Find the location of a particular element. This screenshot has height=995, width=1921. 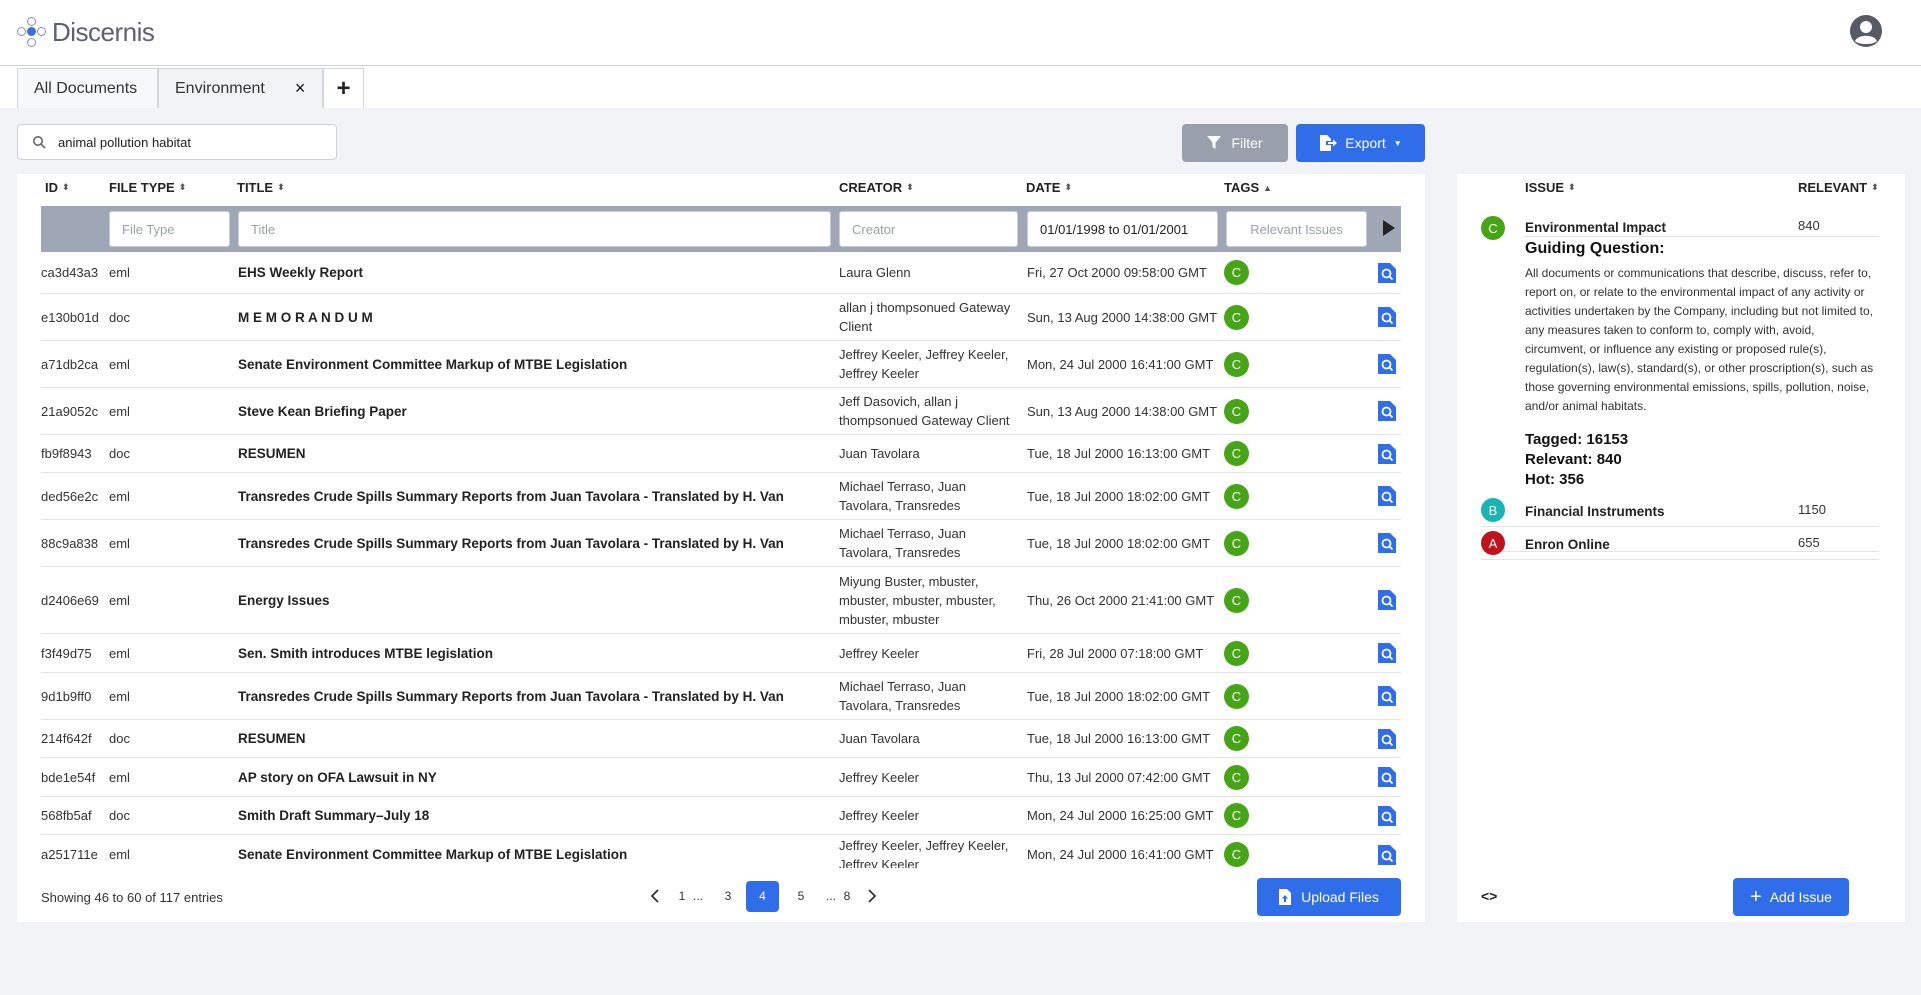

document-title: EHS Weekly Report is located at coordinates (300, 272).